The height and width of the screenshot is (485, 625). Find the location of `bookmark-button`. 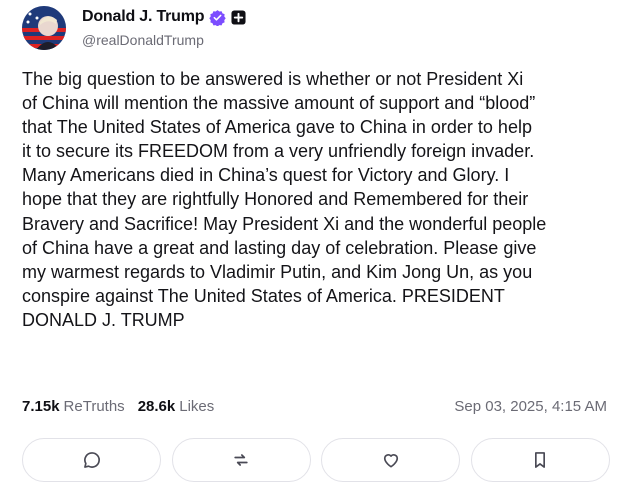

bookmark-button is located at coordinates (540, 460).